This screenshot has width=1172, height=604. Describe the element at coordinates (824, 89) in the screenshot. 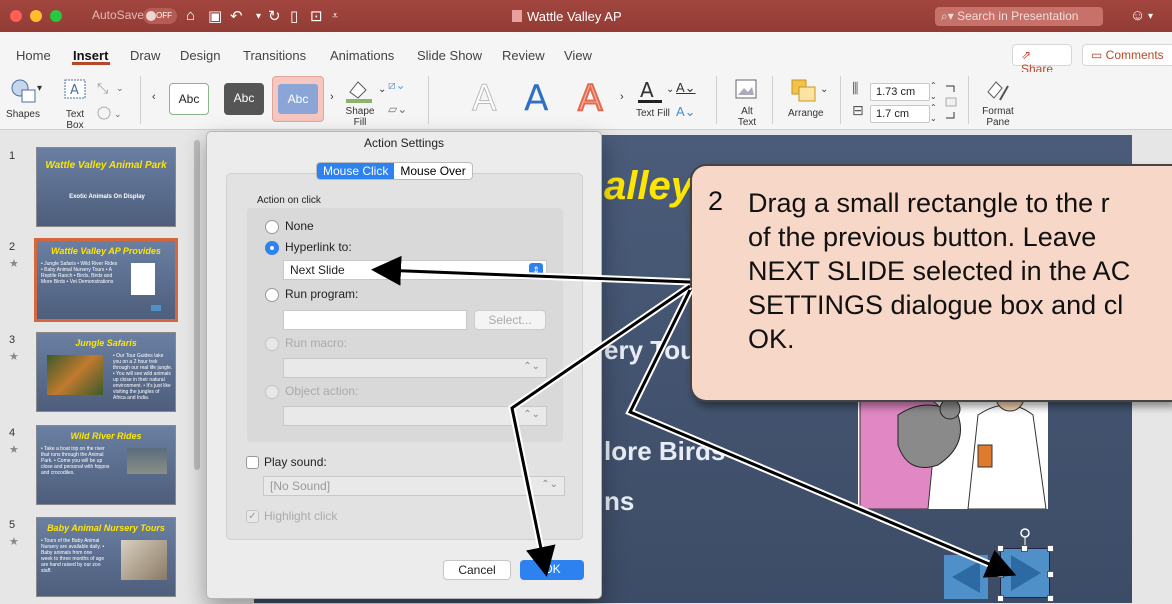

I see `arrange-dropdown-icon: ⌄` at that location.